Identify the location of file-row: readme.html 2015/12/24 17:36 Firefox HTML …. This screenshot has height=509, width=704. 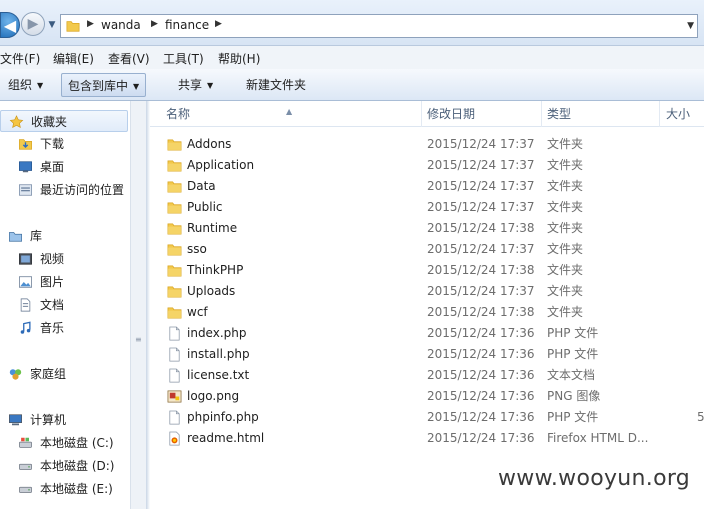
(427, 438).